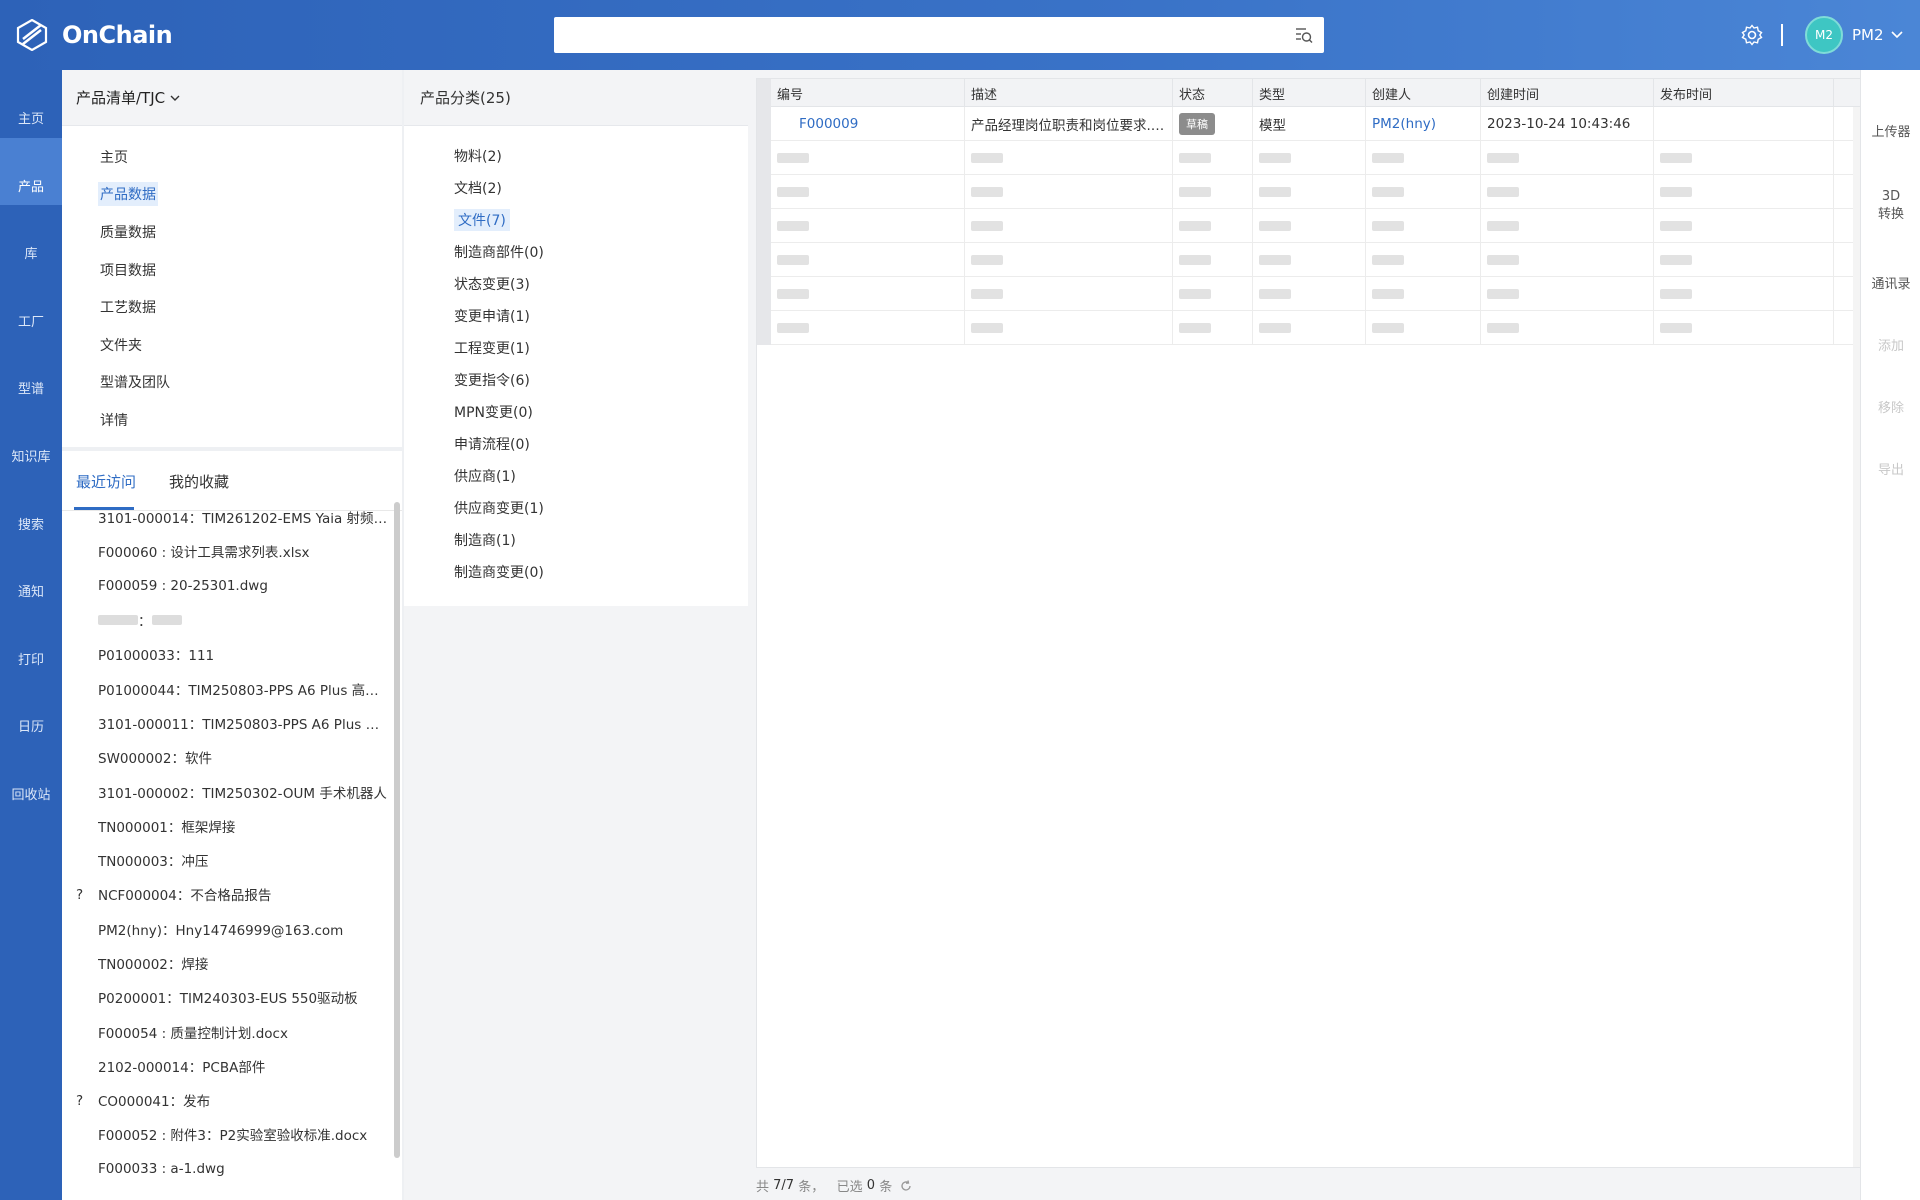  Describe the element at coordinates (576, 188) in the screenshot. I see `category-item-1: 文档(2)` at that location.